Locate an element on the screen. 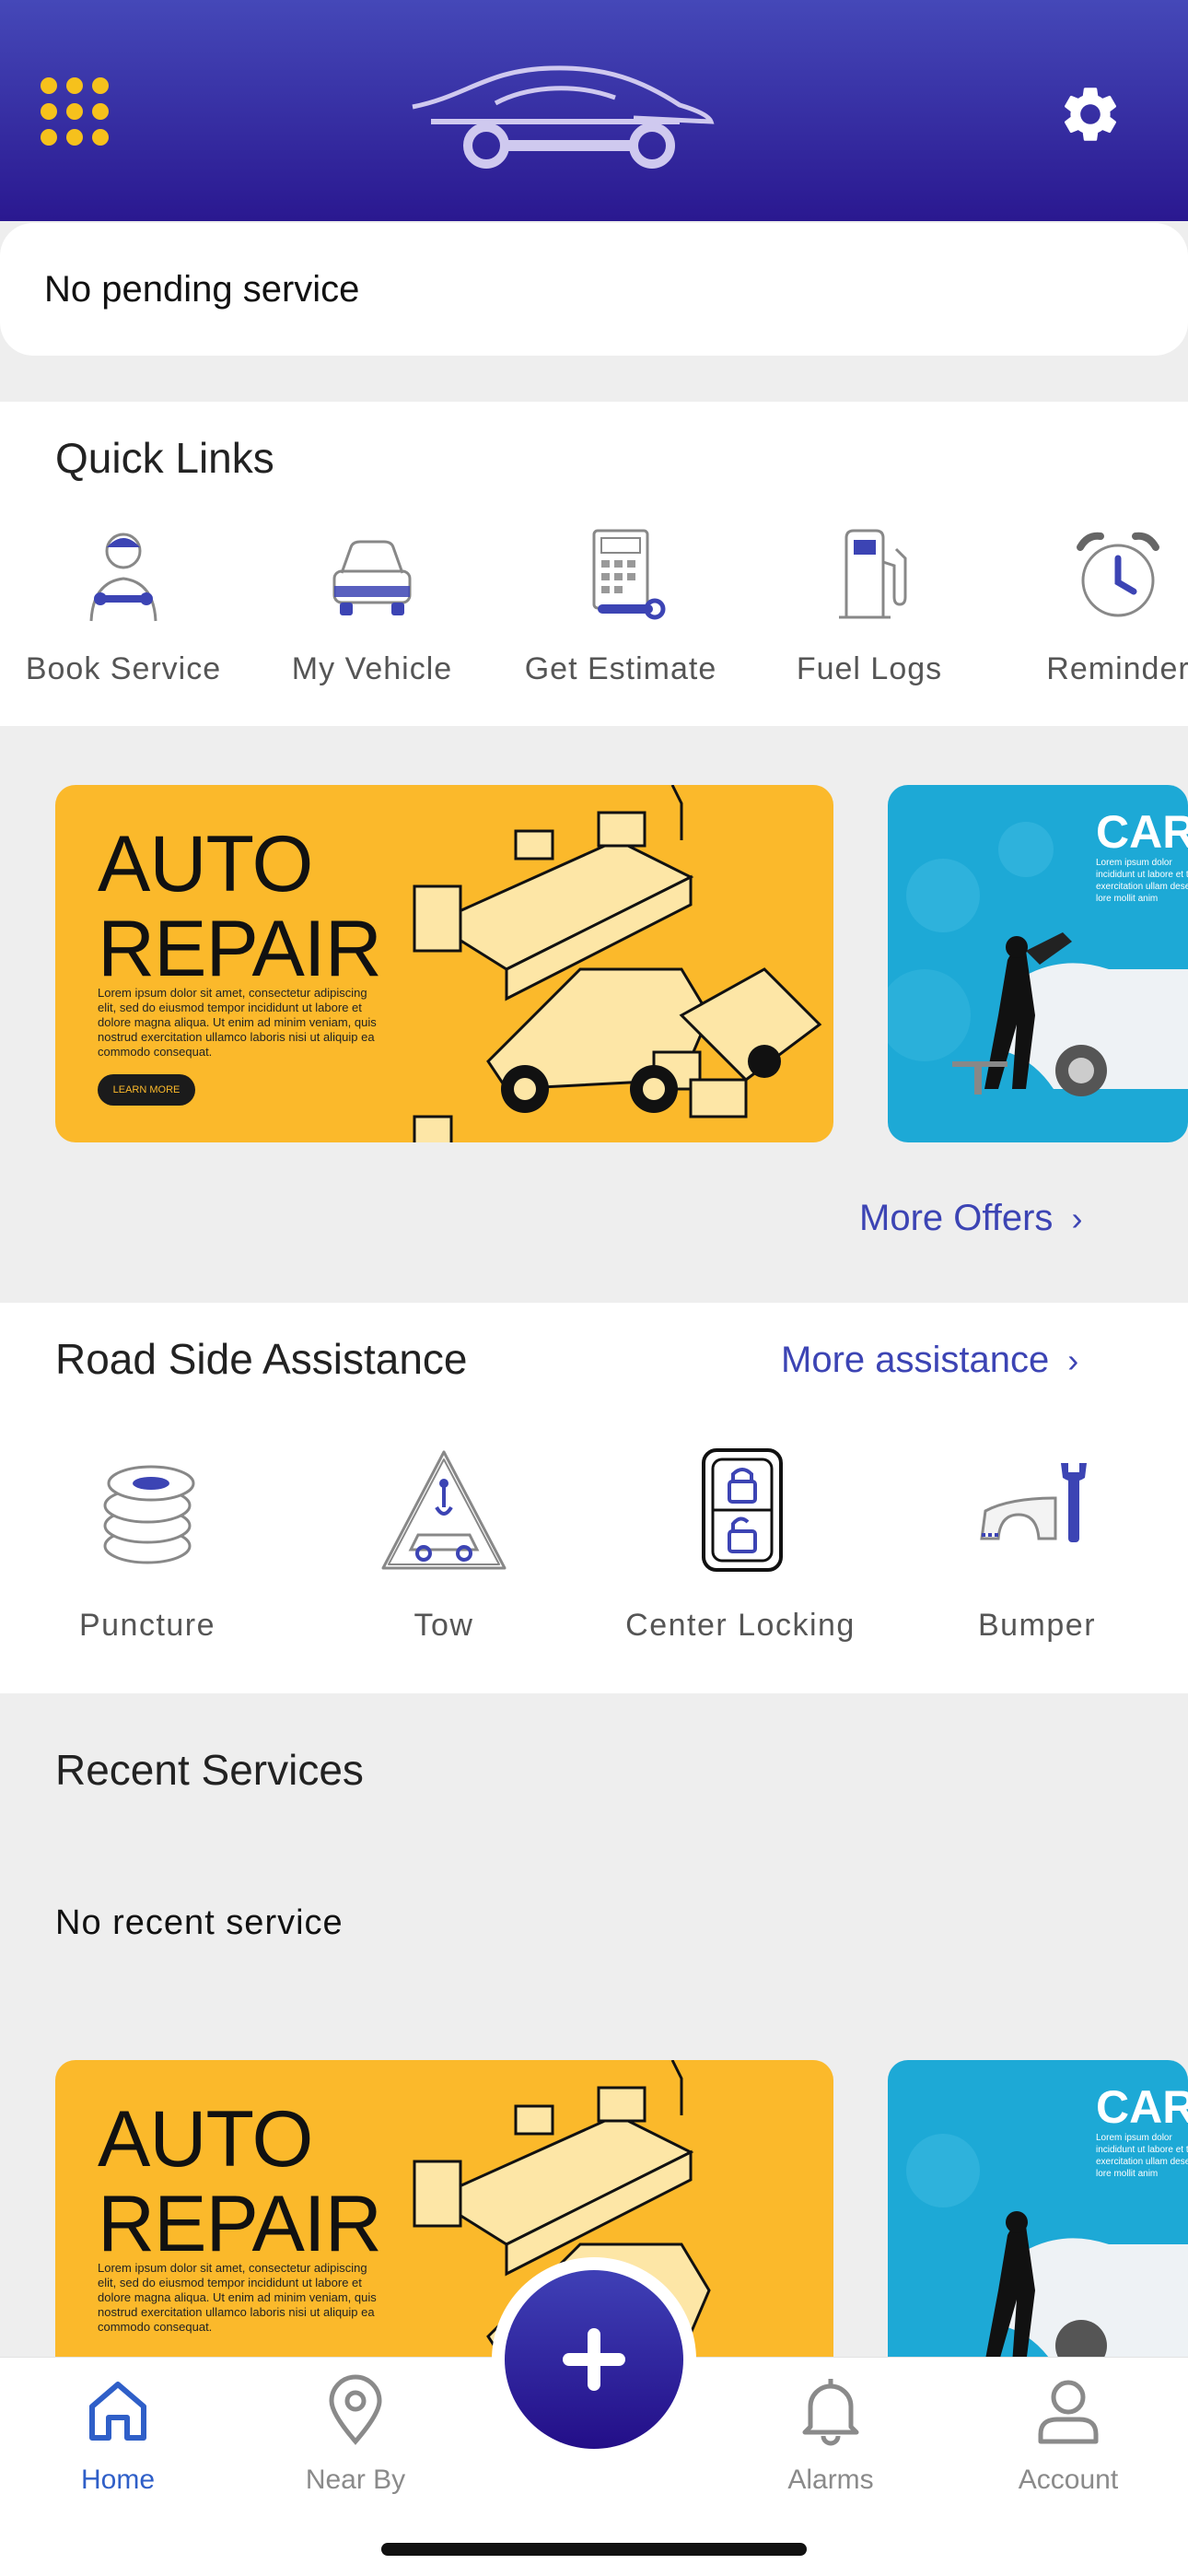 This screenshot has height=2576, width=1188. plus-icon is located at coordinates (594, 2359).